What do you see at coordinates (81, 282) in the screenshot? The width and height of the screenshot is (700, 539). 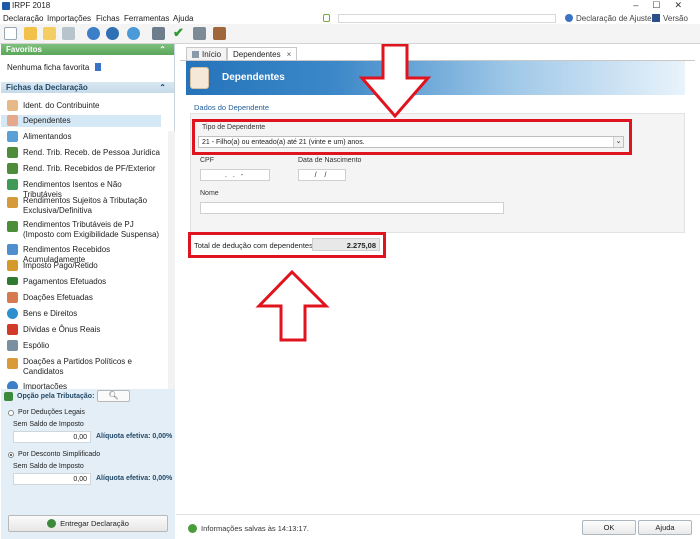 I see `ficha-pagamentos: Pagamentos Efetuados` at bounding box center [81, 282].